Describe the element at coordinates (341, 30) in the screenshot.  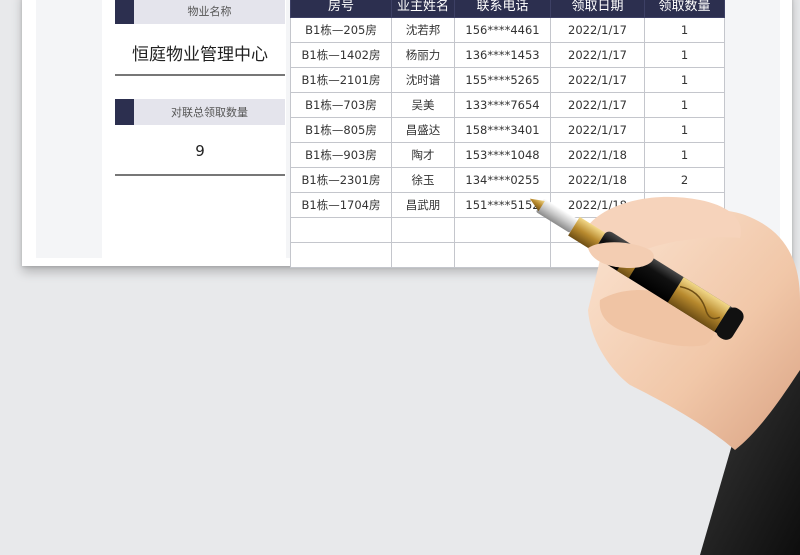
I see `cell-room: B1栋—205房` at that location.